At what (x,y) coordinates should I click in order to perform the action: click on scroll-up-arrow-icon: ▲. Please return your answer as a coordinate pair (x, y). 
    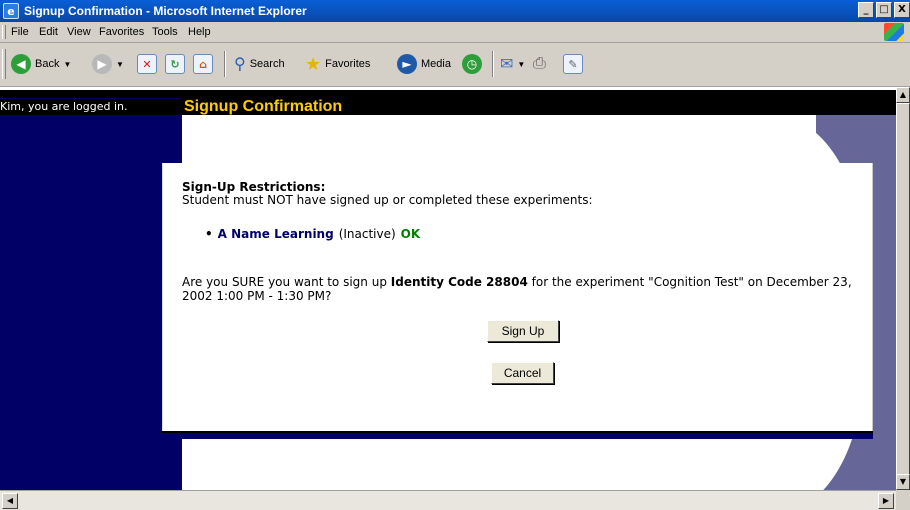
    Looking at the image, I should click on (903, 95).